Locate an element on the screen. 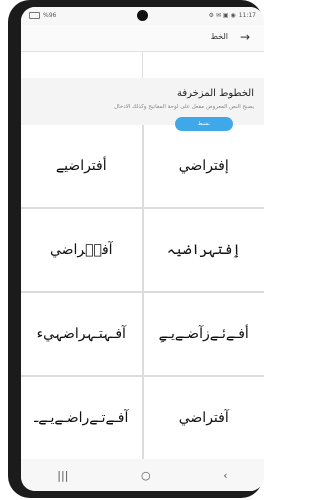  camera-cutout is located at coordinates (142, 15).